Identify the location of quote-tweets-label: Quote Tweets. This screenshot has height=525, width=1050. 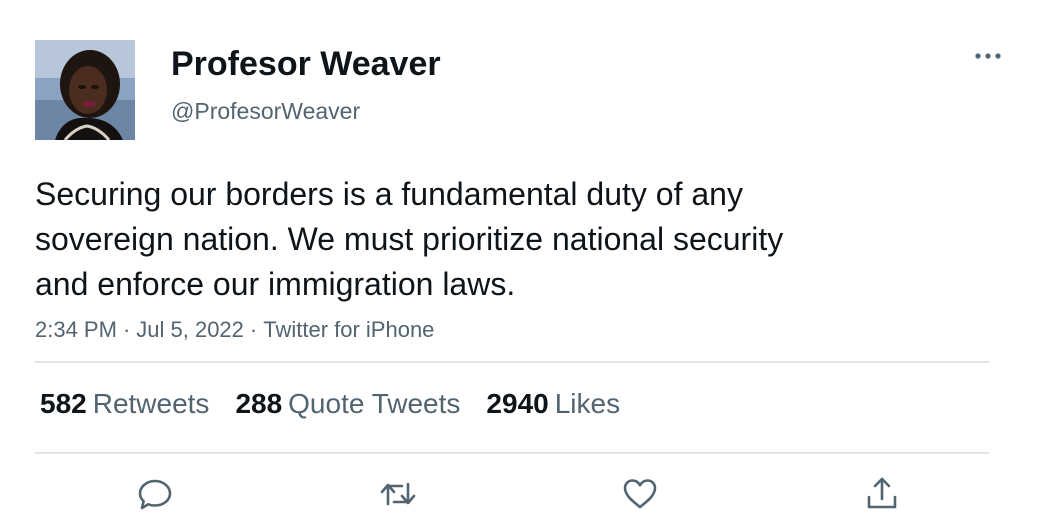
(374, 403).